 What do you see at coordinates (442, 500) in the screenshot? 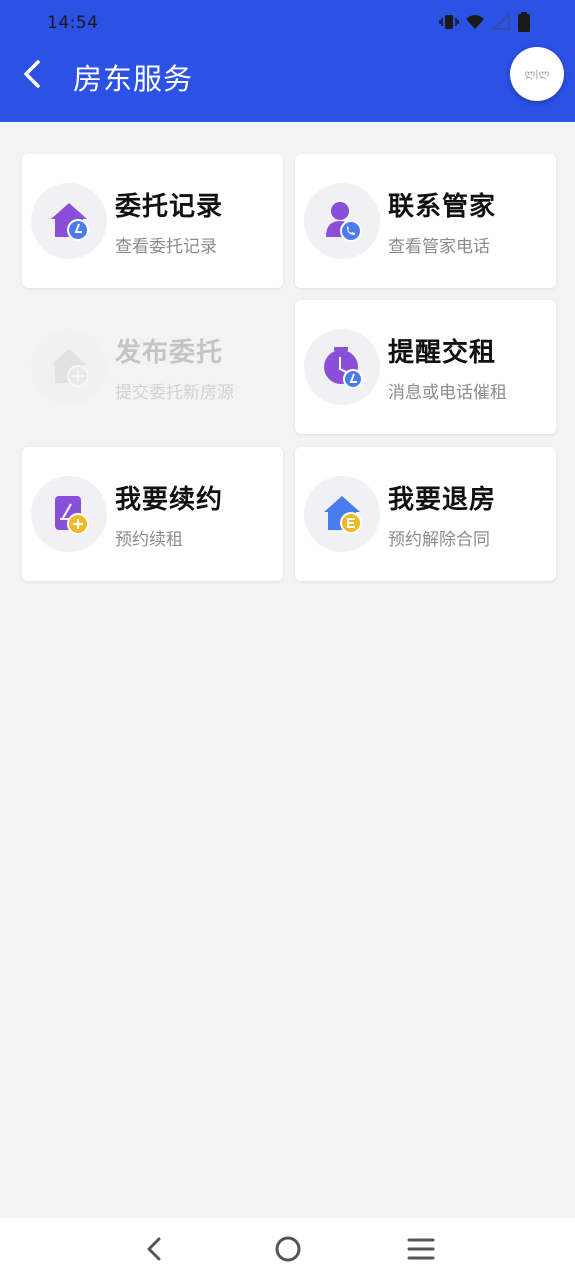
I see `card-title: 我要退房` at bounding box center [442, 500].